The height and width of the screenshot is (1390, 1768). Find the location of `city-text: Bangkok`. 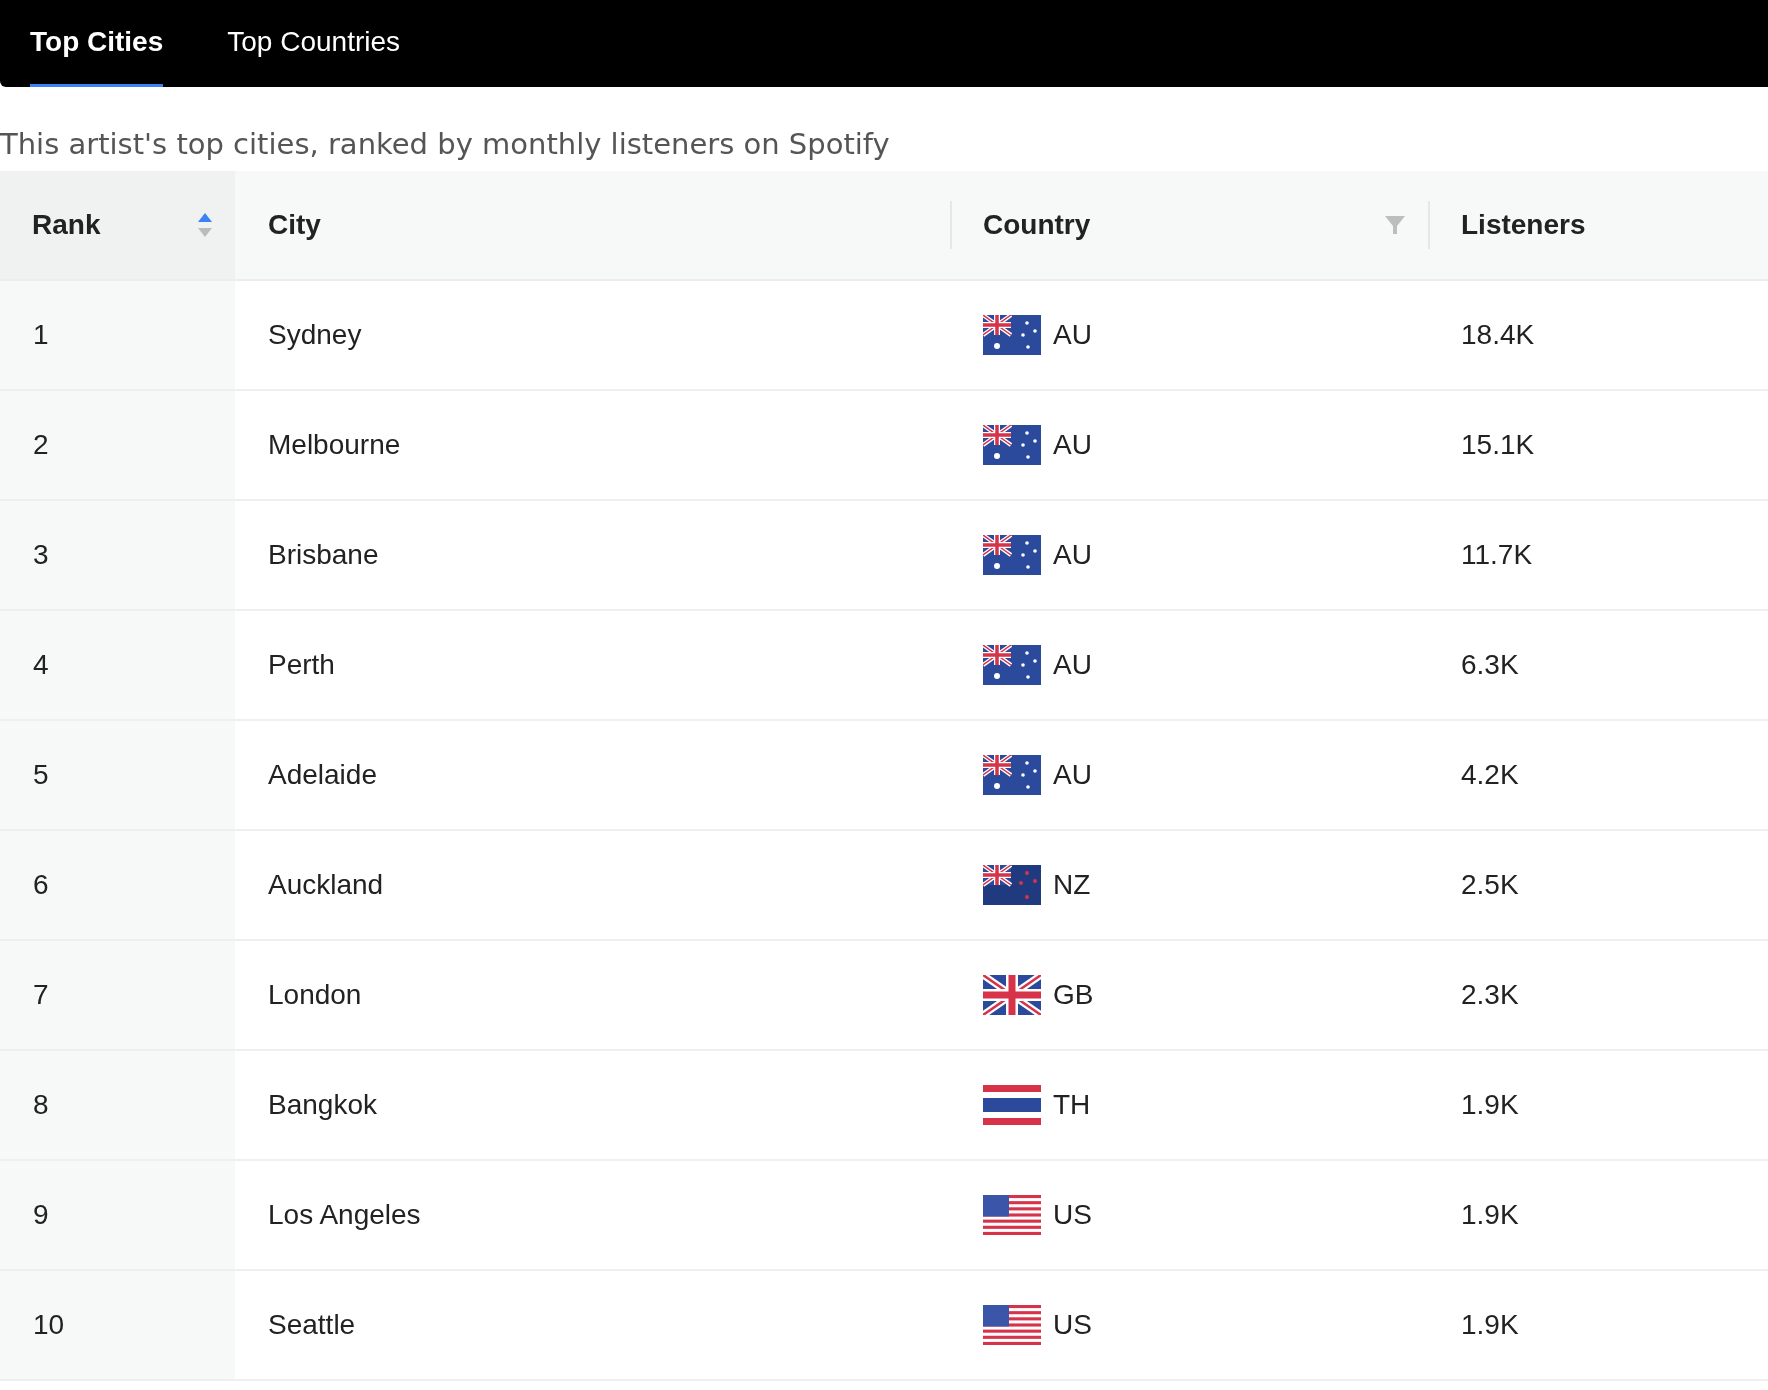

city-text: Bangkok is located at coordinates (322, 1105).